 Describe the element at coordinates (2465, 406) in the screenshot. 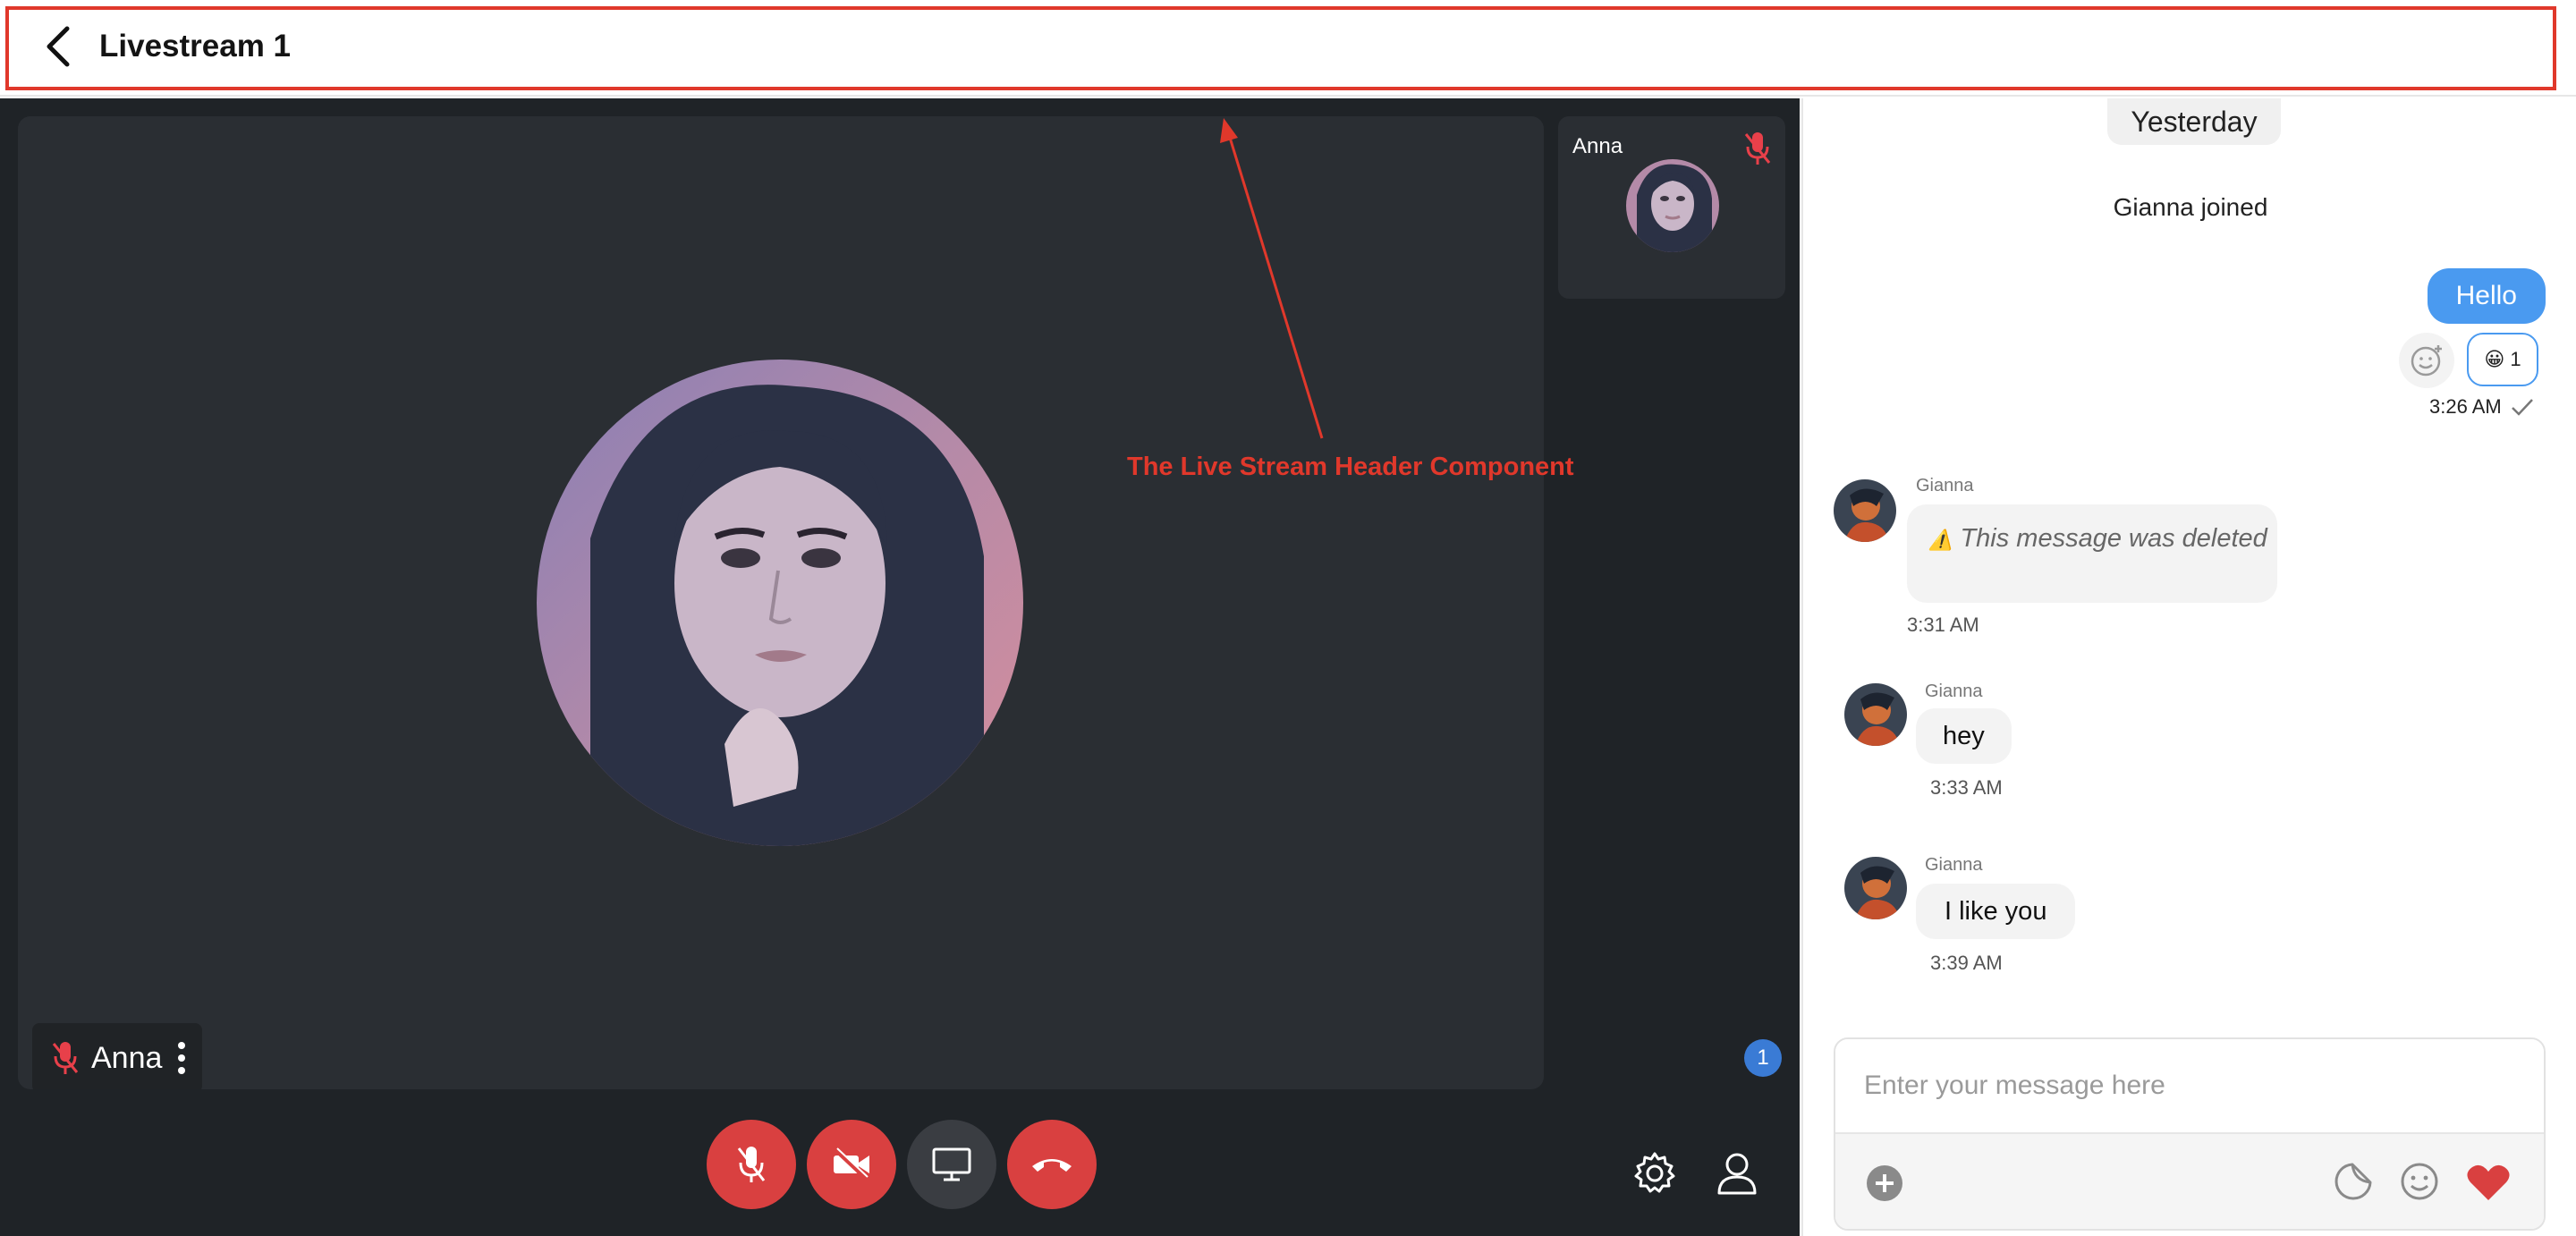

I see `message-time: 3:26 AM` at that location.